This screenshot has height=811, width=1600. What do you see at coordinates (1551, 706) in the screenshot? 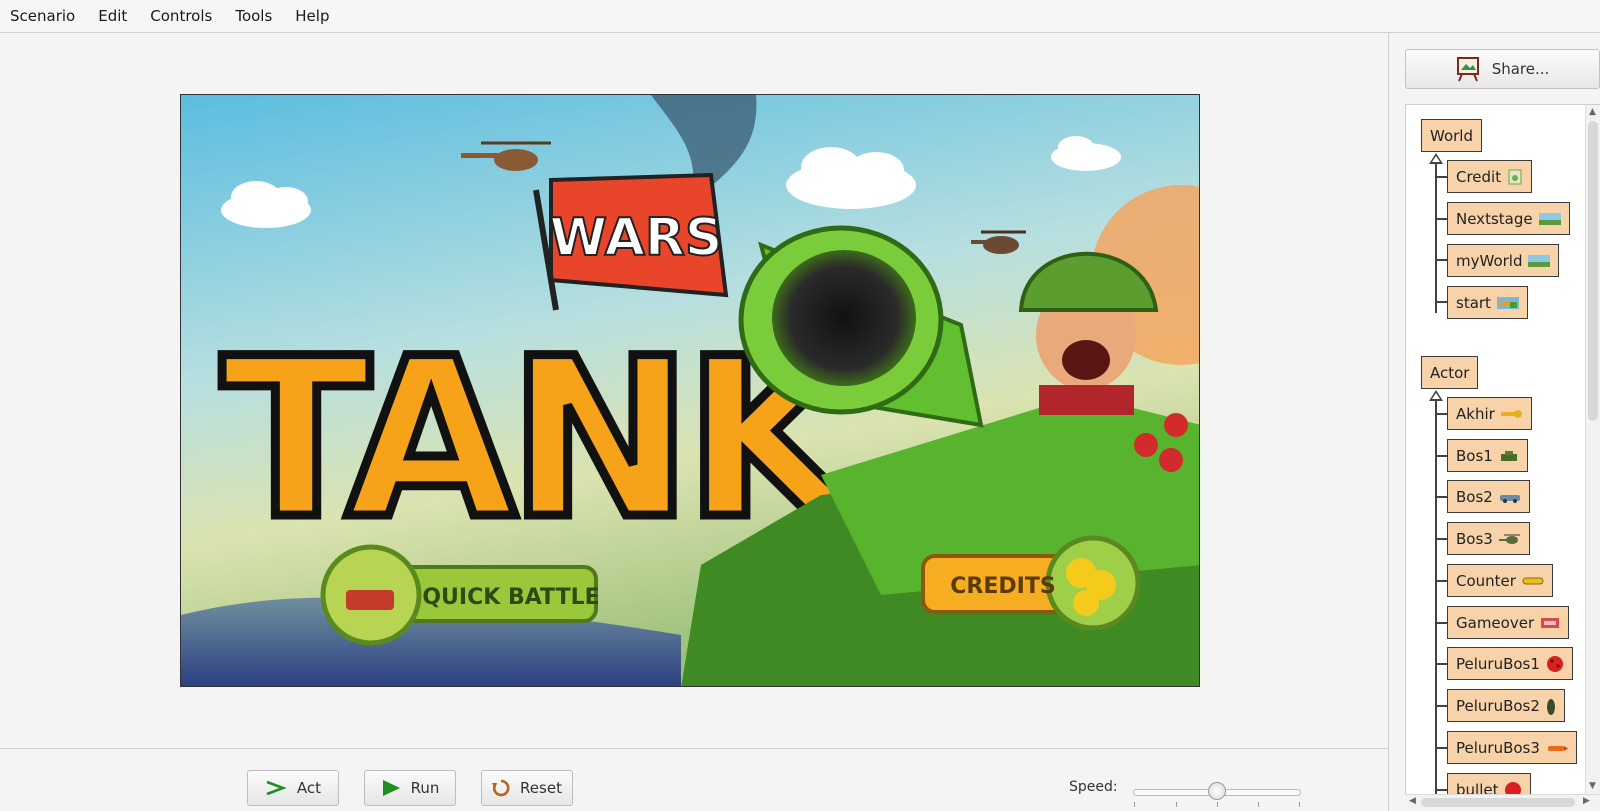
I see `bomb-icon` at bounding box center [1551, 706].